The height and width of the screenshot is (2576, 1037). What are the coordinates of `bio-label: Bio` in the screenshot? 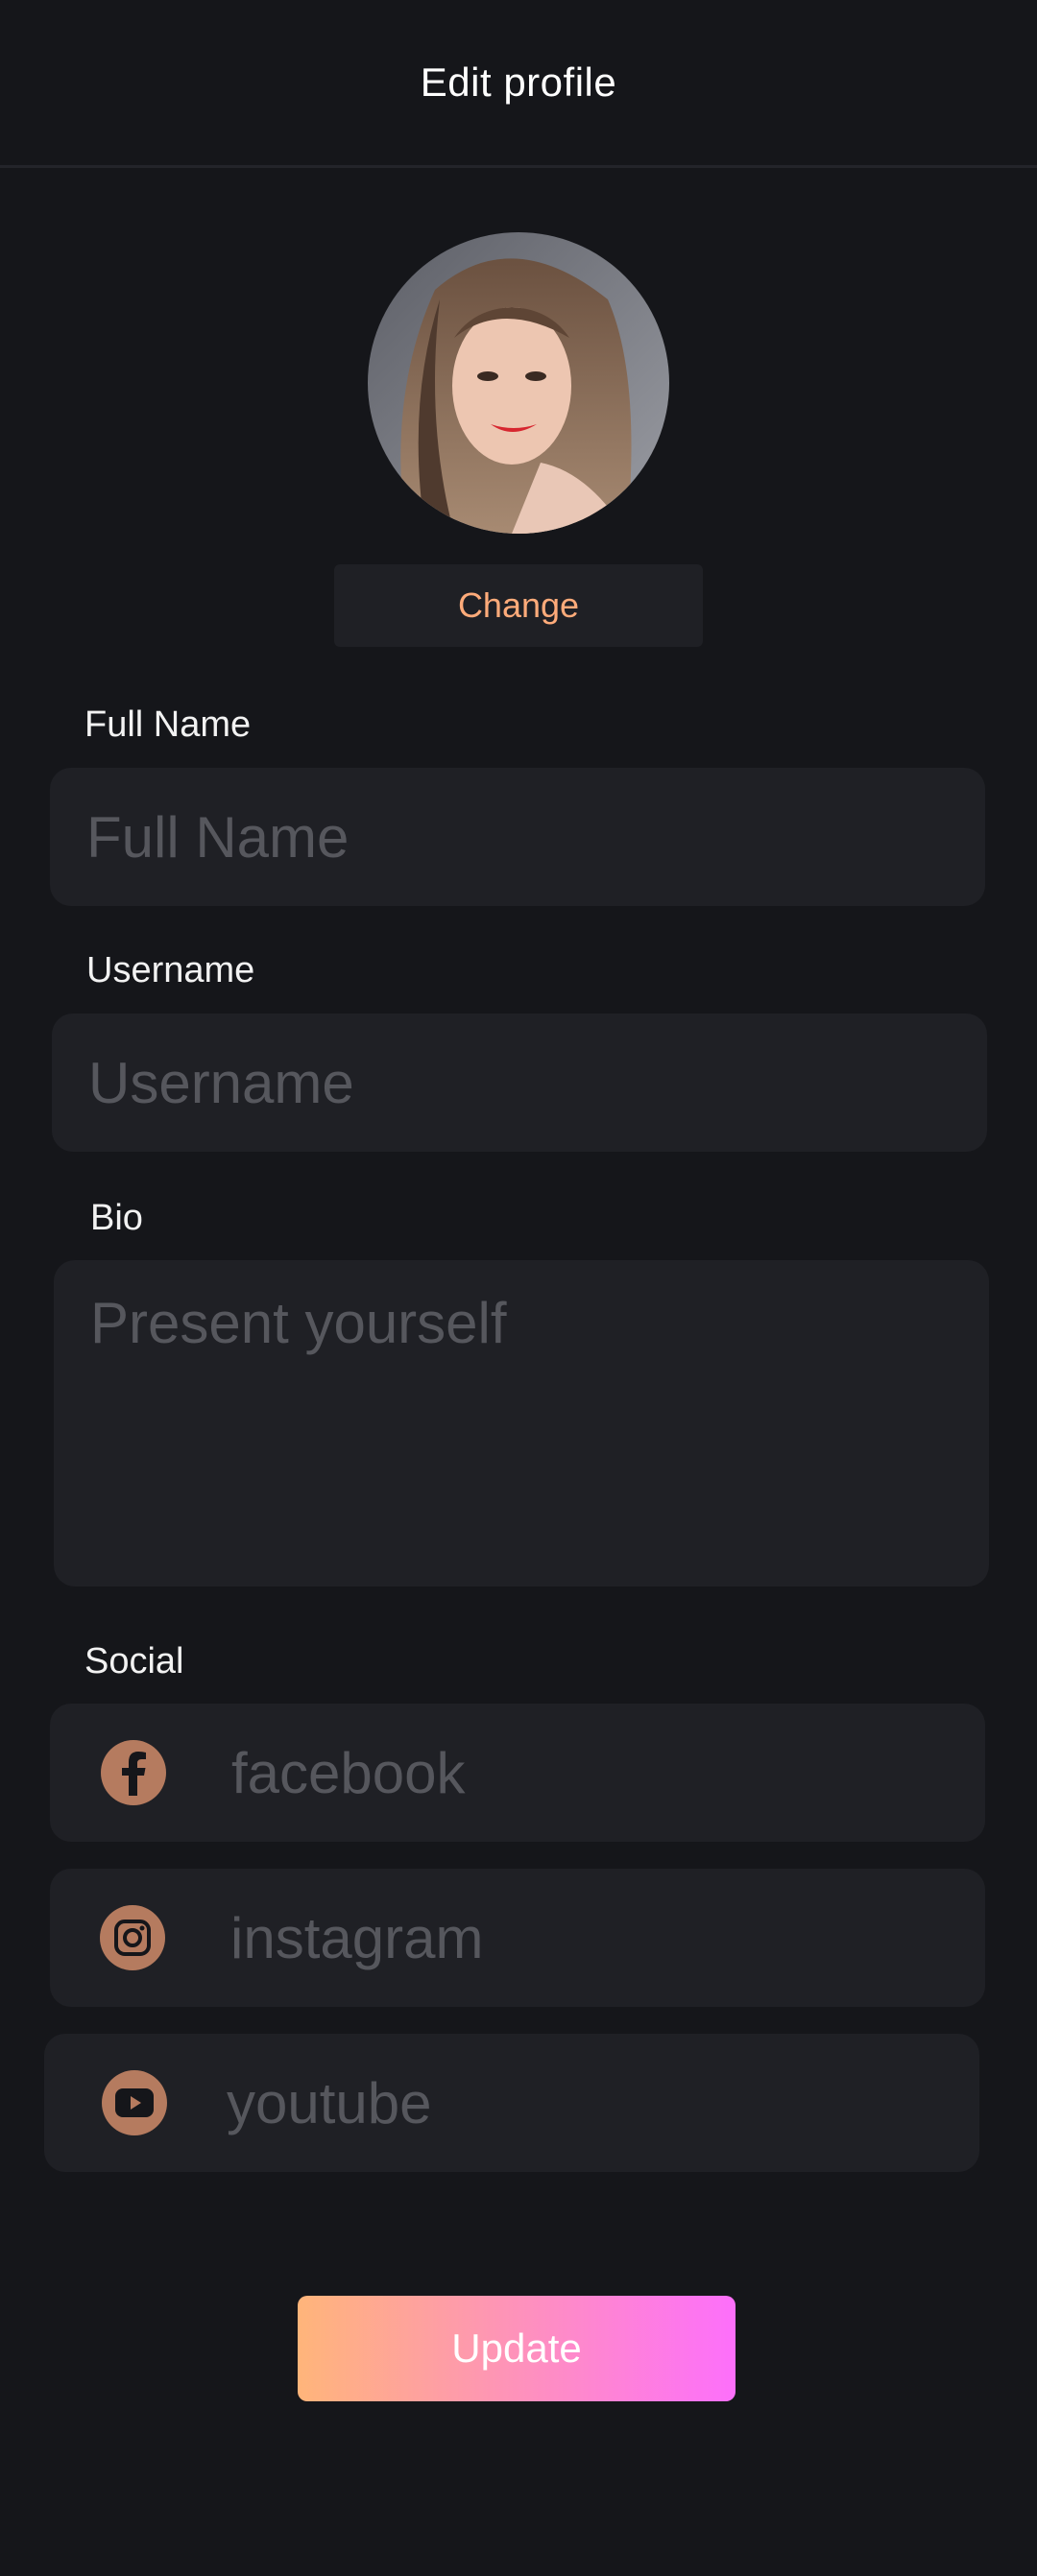 It's located at (116, 1218).